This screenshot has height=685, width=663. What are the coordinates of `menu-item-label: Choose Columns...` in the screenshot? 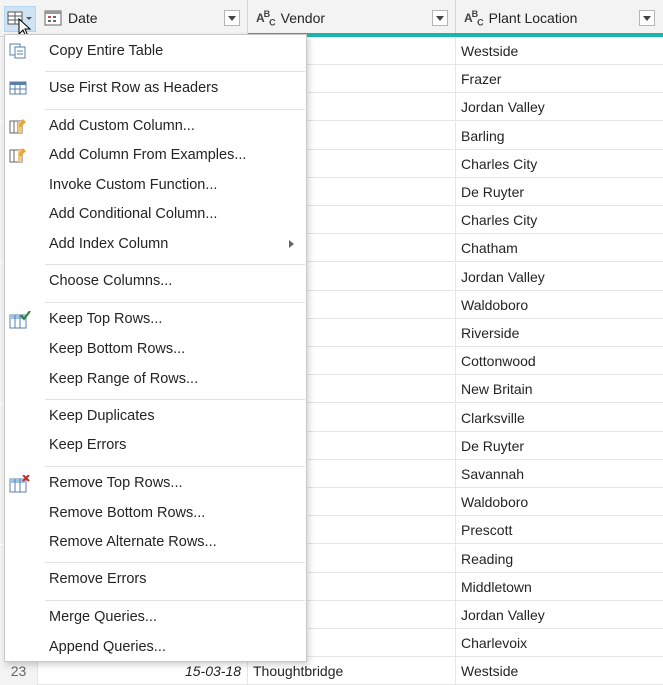 It's located at (111, 281).